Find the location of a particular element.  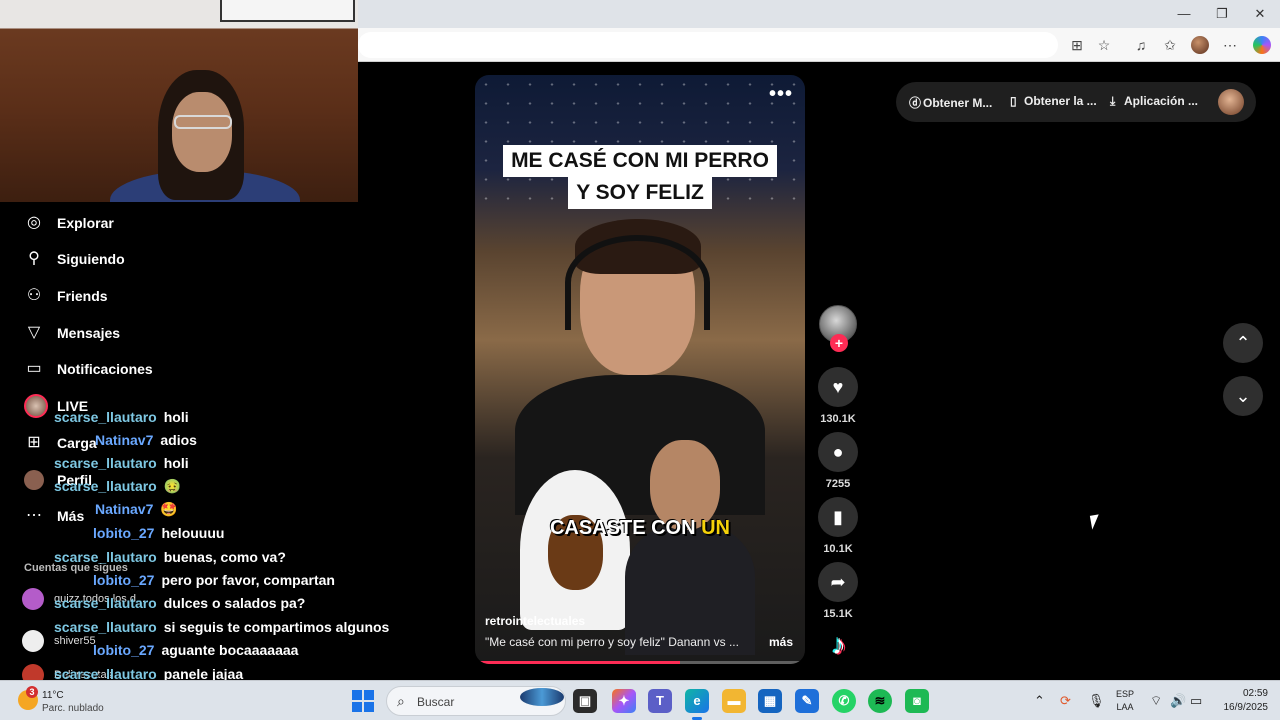

follow-plus-icon: + is located at coordinates (839, 343).